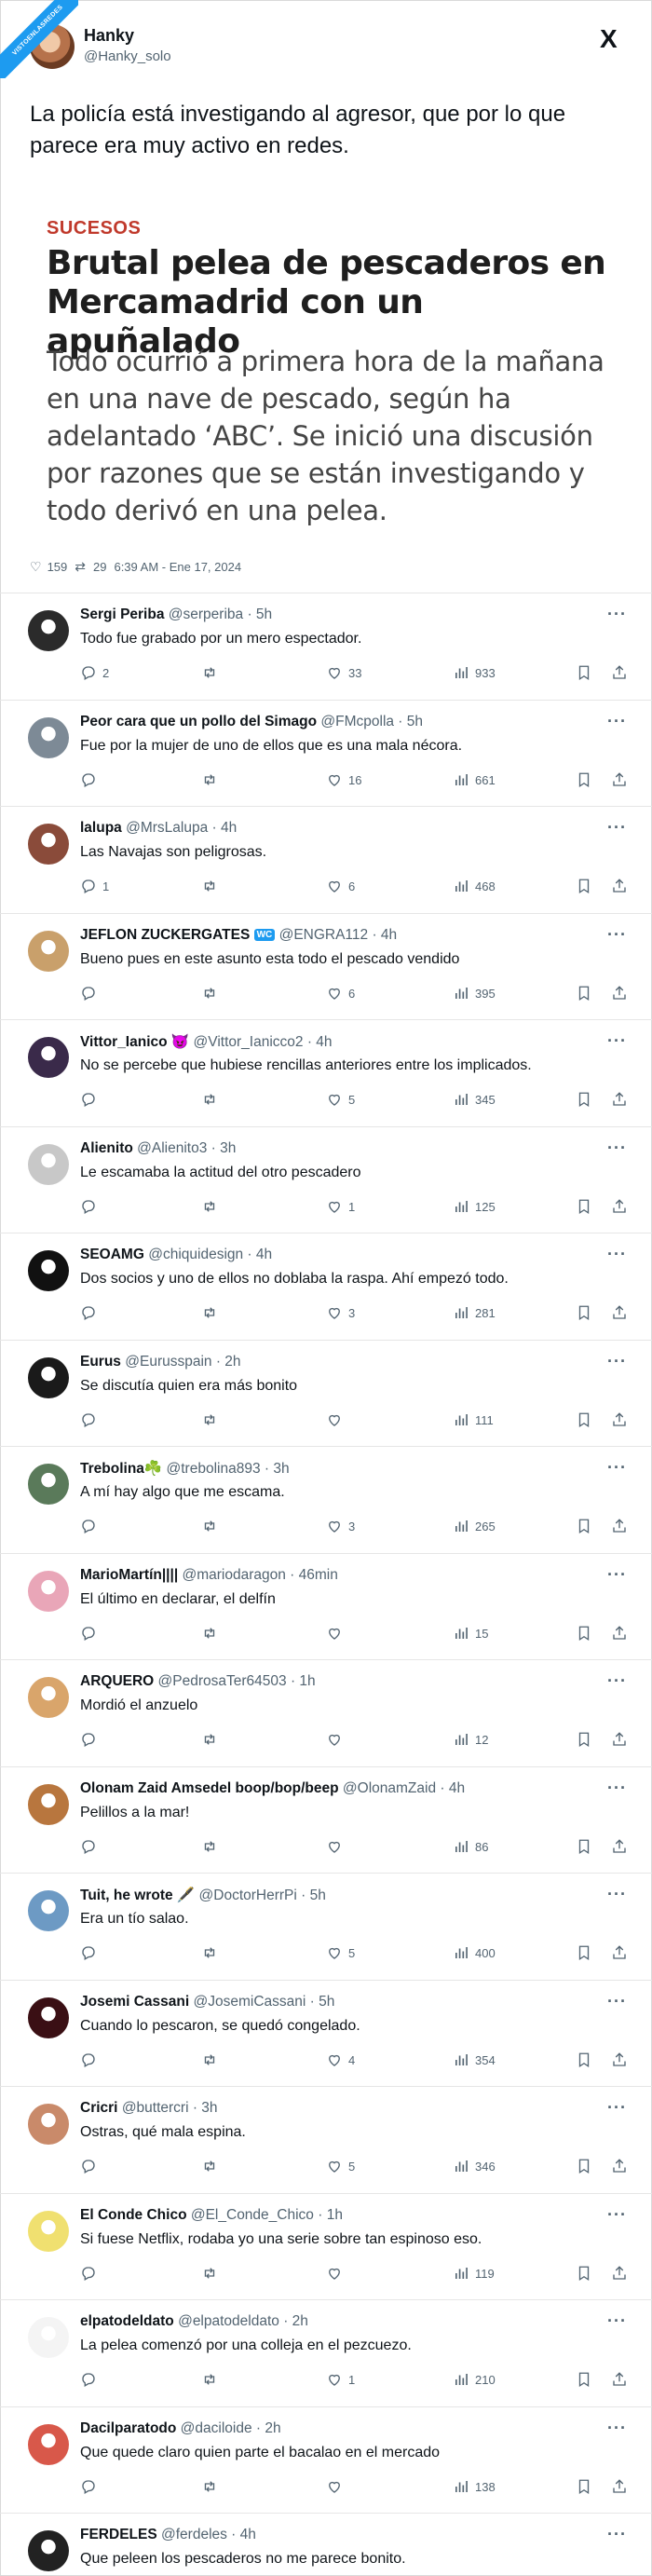 Image resolution: width=652 pixels, height=2576 pixels. What do you see at coordinates (263, 1042) in the screenshot?
I see `reply-author-handle: @Vittor_Ianicco2 · 4h` at bounding box center [263, 1042].